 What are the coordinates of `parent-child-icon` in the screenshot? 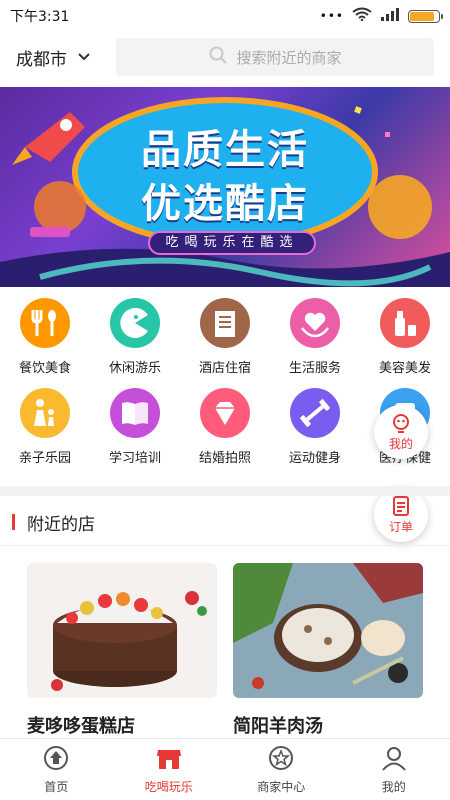 It's located at (45, 413).